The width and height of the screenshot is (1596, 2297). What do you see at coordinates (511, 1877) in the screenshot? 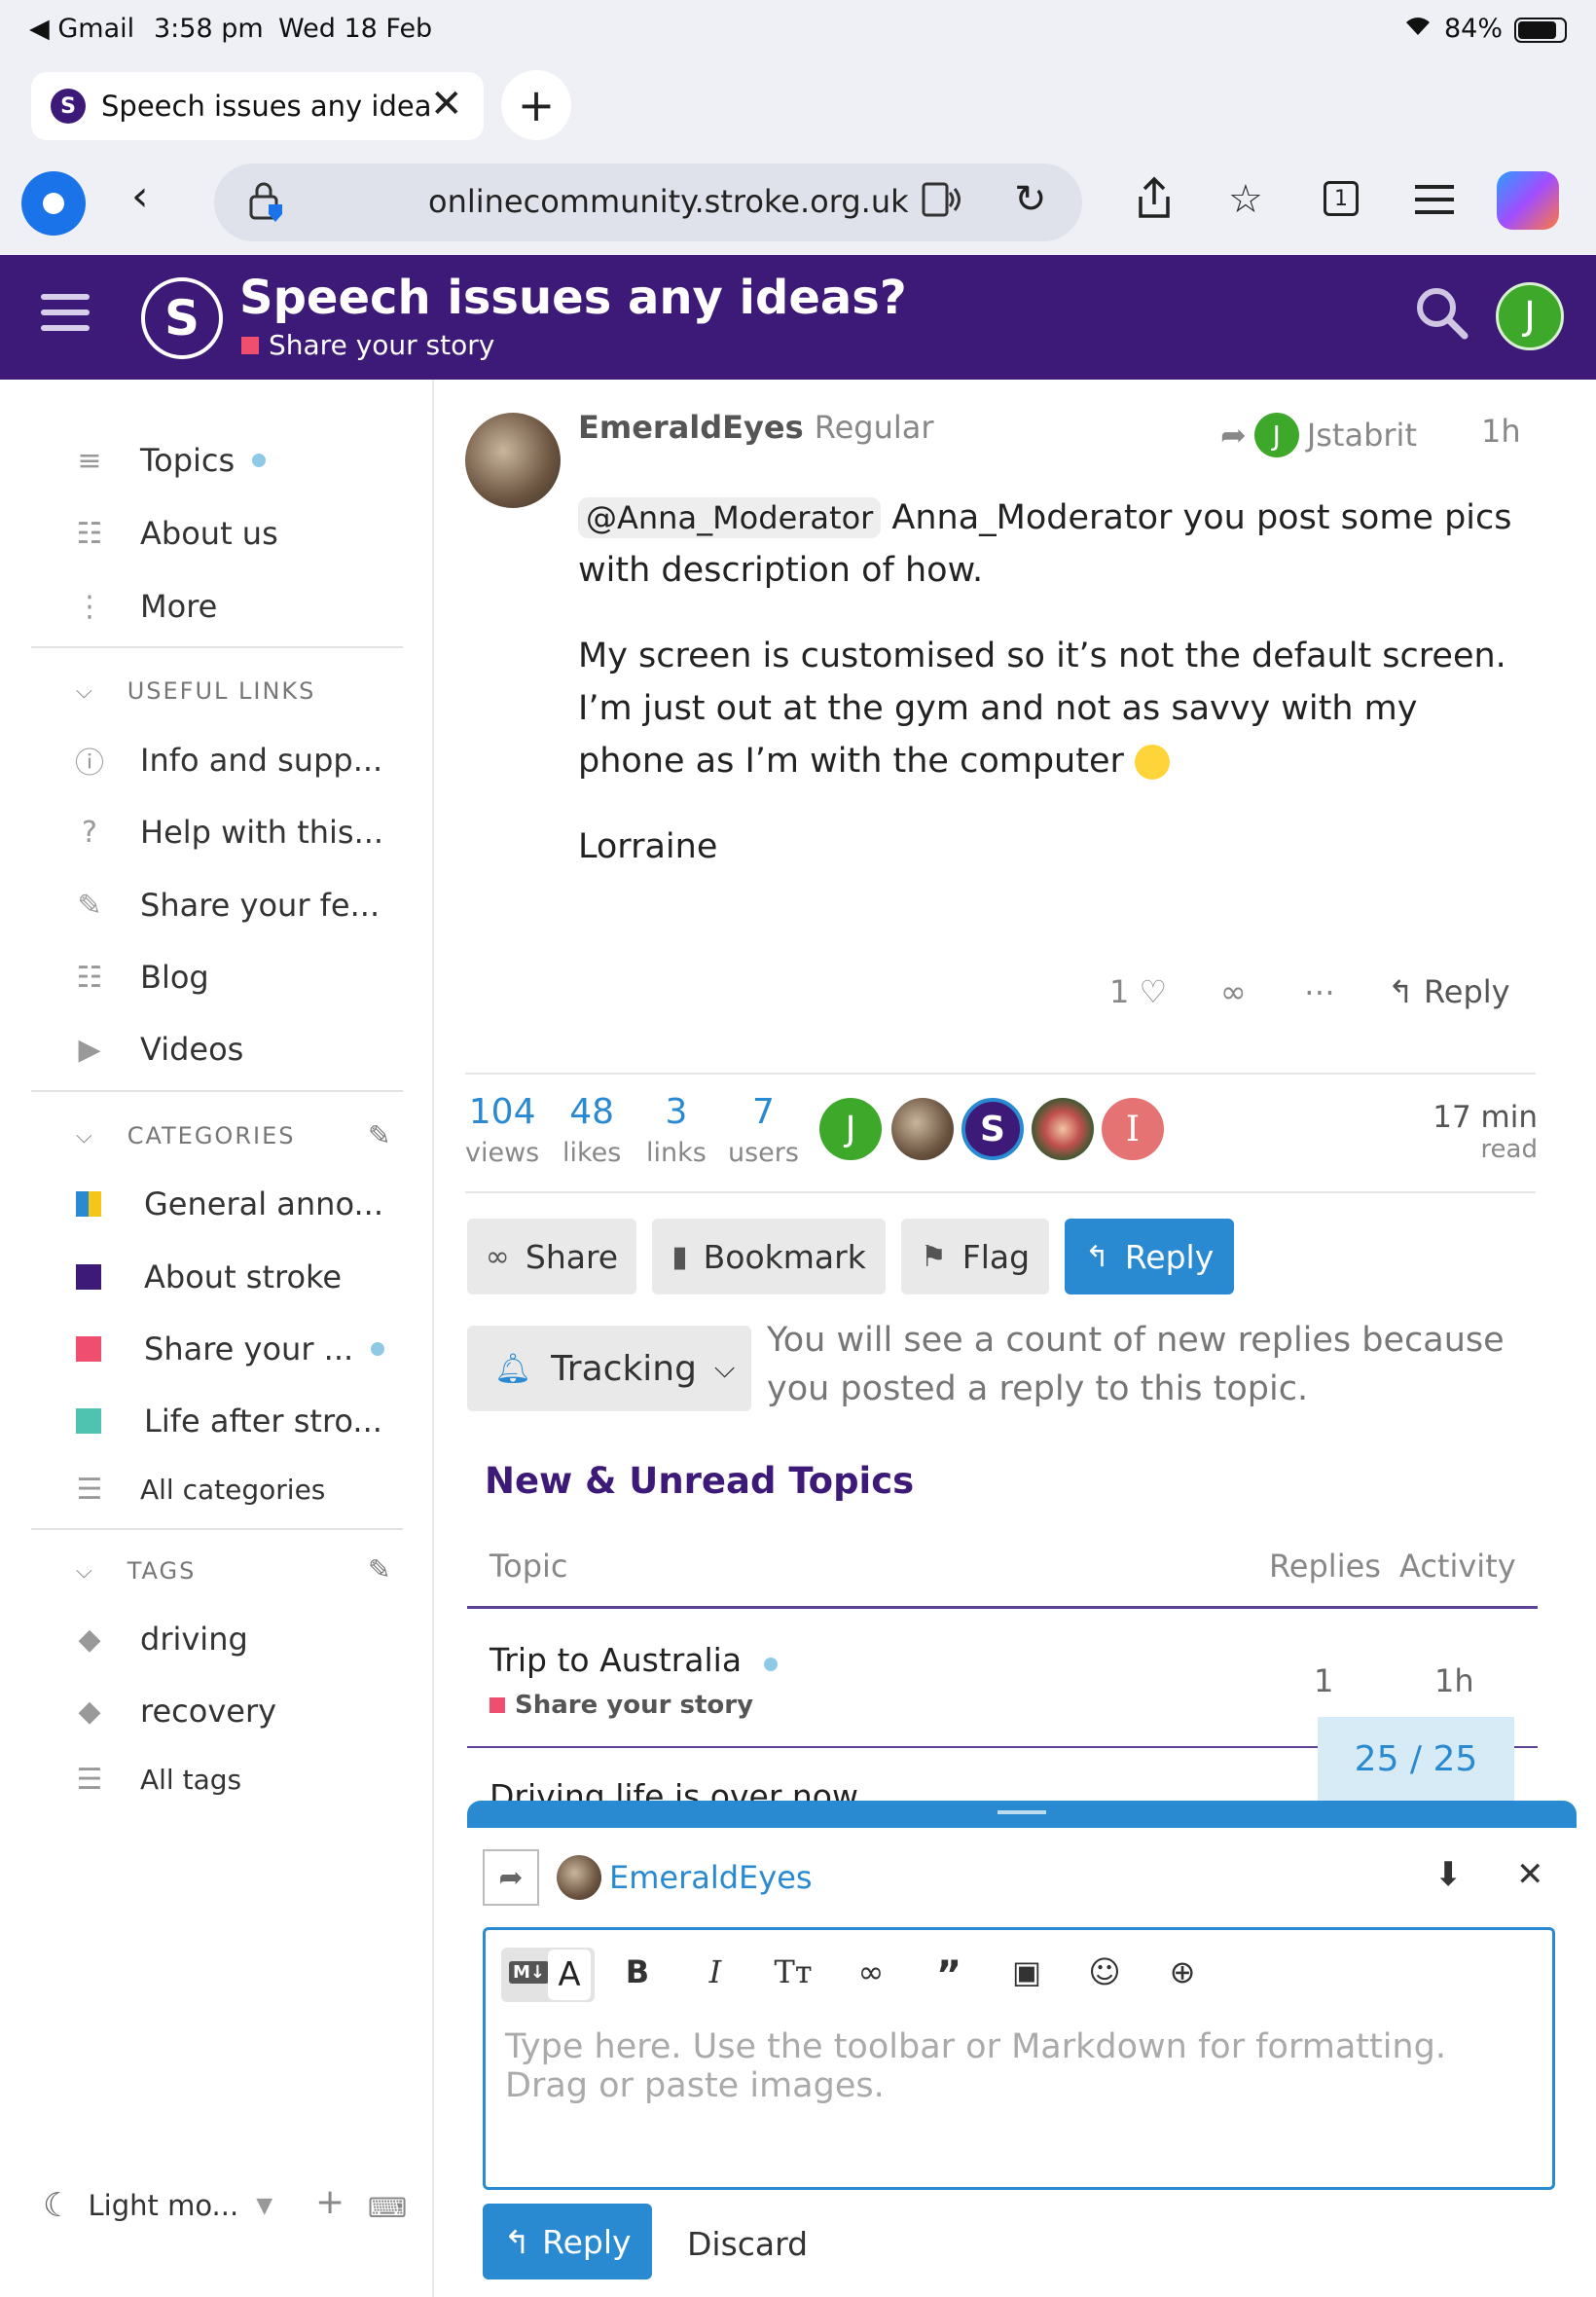
I see `composer-action-dropdown: ➦` at bounding box center [511, 1877].